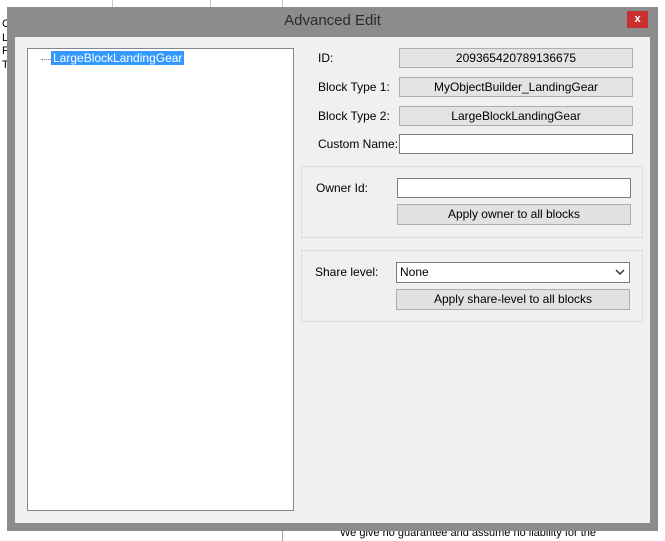 The image size is (665, 541). What do you see at coordinates (414, 272) in the screenshot?
I see `share-level-selected-value: None` at bounding box center [414, 272].